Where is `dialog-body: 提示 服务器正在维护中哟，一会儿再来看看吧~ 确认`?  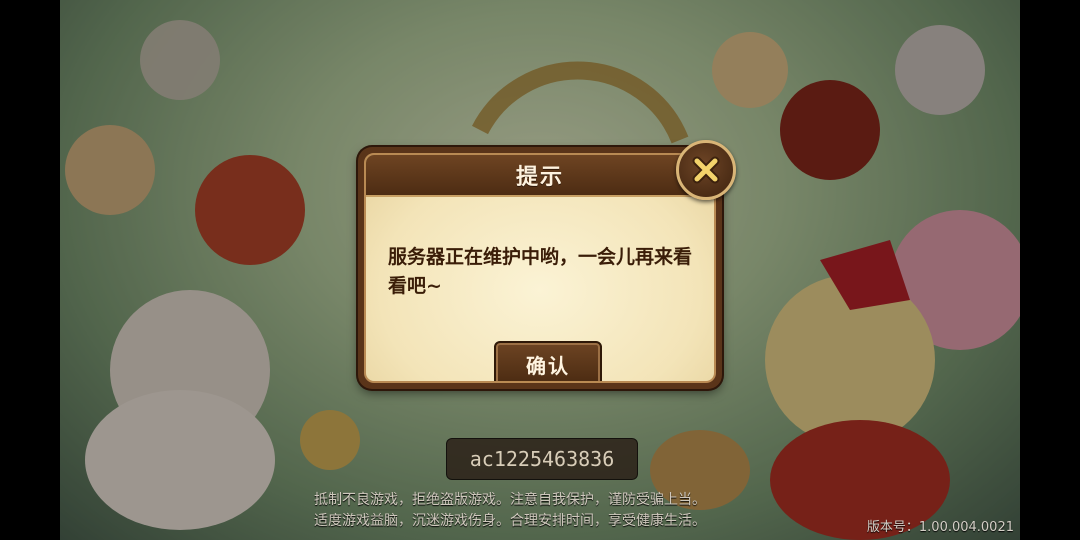
dialog-body: 提示 服务器正在维护中哟，一会儿再来看看吧~ 确认 is located at coordinates (540, 268).